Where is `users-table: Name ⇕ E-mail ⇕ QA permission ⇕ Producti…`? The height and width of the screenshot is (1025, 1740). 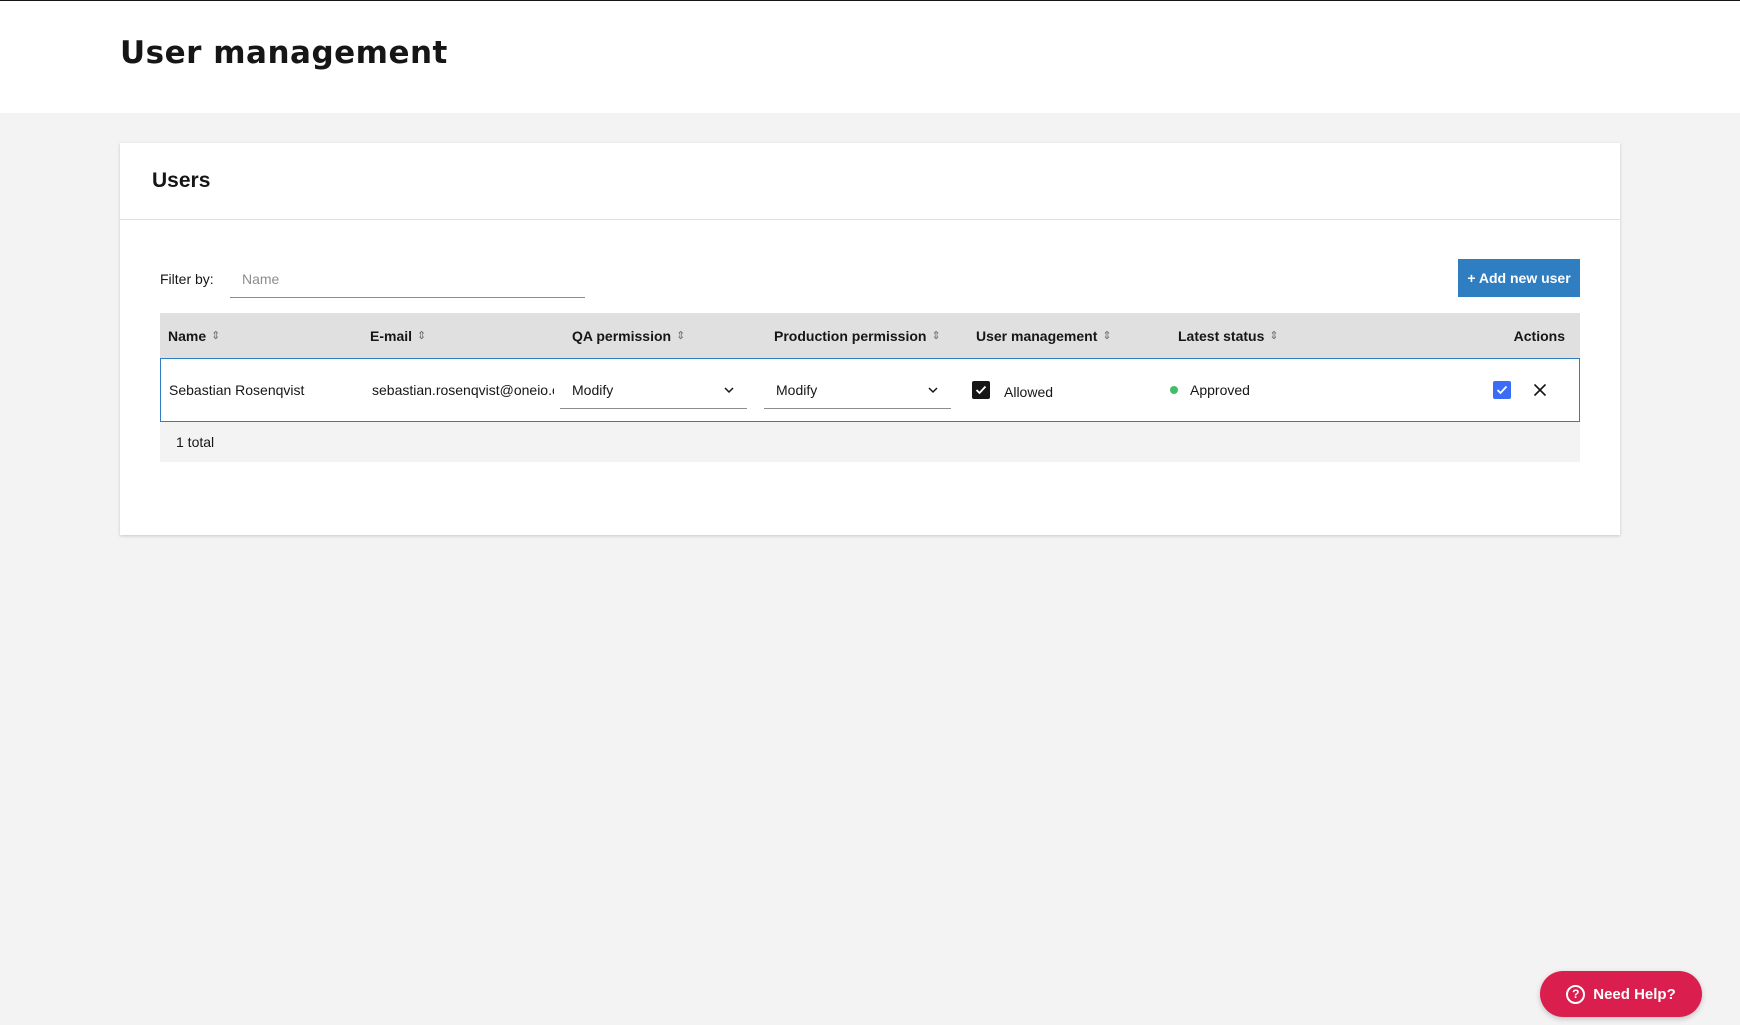
users-table: Name ⇕ E-mail ⇕ QA permission ⇕ Producti… is located at coordinates (870, 387).